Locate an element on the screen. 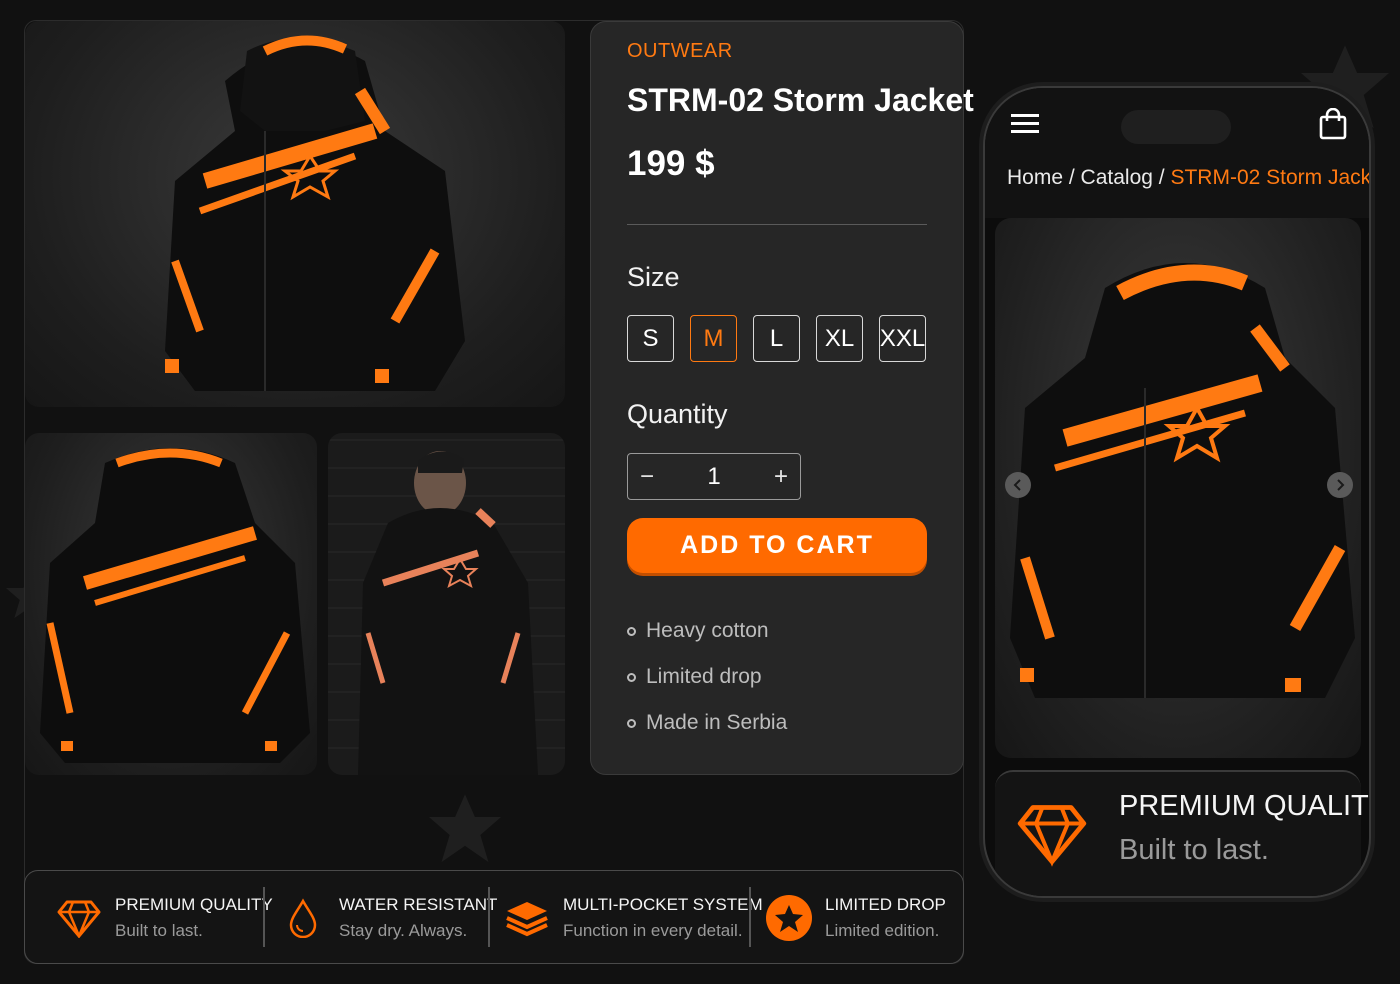 The width and height of the screenshot is (1400, 984). add-to-cart-button: ADD TO CART is located at coordinates (777, 545).